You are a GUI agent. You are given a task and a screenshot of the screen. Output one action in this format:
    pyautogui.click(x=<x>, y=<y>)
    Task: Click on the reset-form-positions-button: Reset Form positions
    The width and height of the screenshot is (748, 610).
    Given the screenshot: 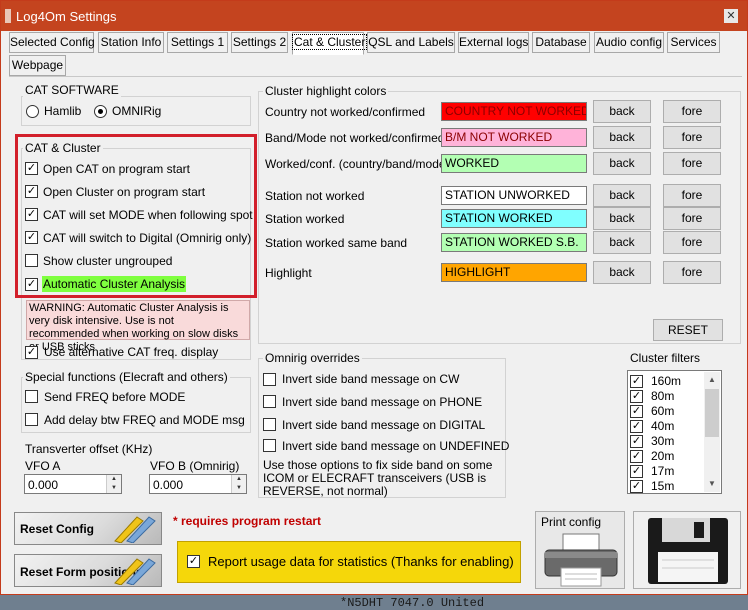 What is the action you would take?
    pyautogui.click(x=88, y=570)
    